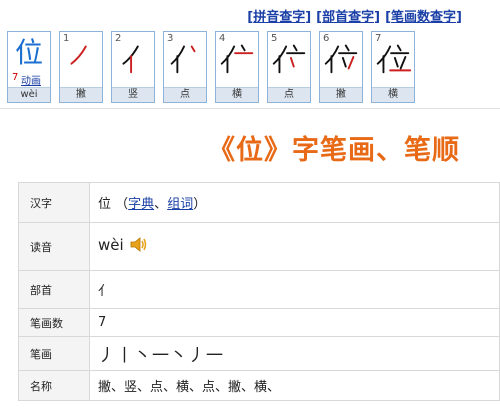 Image resolution: width=500 pixels, height=416 pixels. I want to click on row-label: 部首, so click(54, 289).